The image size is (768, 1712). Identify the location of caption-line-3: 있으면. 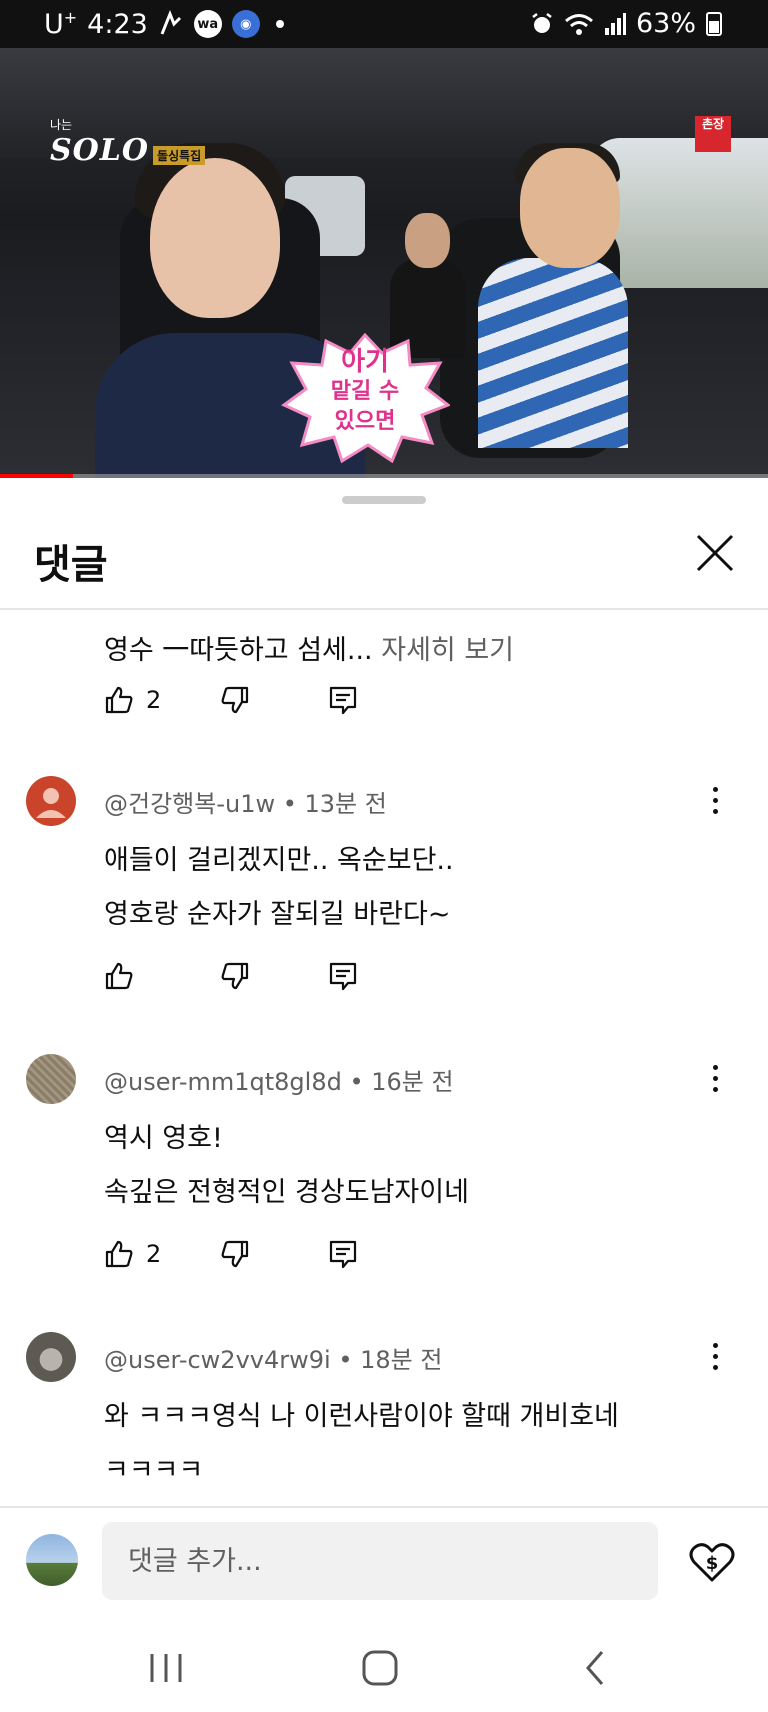
(365, 421).